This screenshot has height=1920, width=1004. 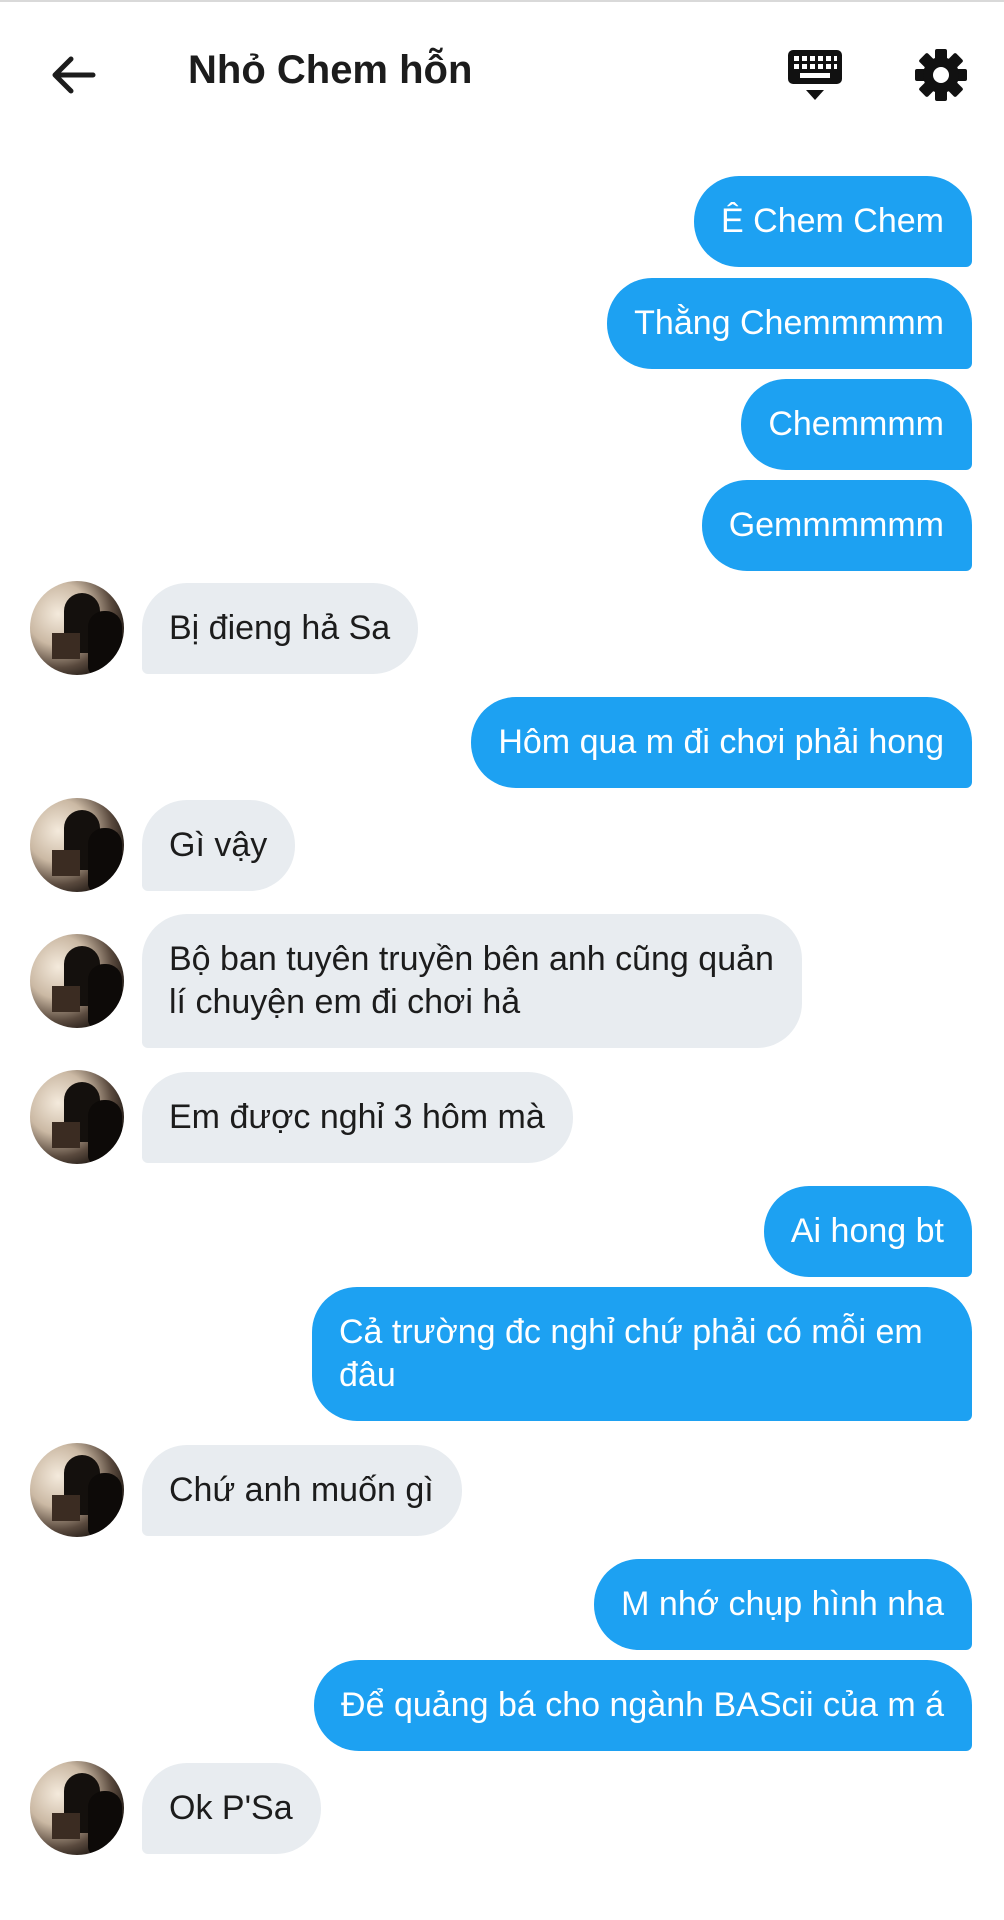 What do you see at coordinates (789, 323) in the screenshot?
I see `sent-message-bubble: Thằng Chemmmmm` at bounding box center [789, 323].